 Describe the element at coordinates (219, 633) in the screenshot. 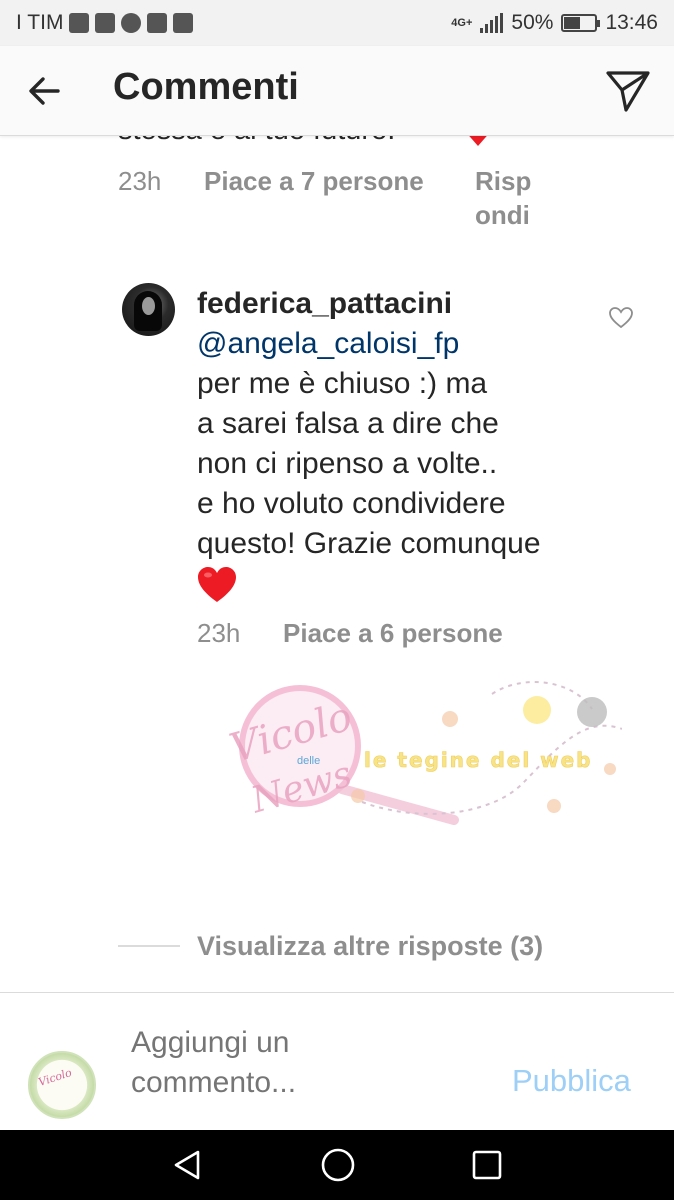

I see `comment-time: 23h` at that location.